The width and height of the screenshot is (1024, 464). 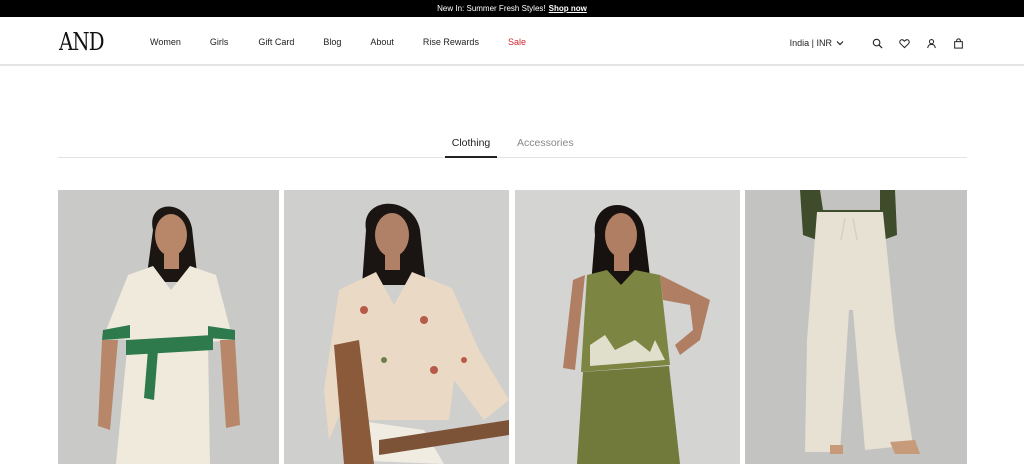 What do you see at coordinates (512, 147) in the screenshot?
I see `category-tabs: Clothing Accessories` at bounding box center [512, 147].